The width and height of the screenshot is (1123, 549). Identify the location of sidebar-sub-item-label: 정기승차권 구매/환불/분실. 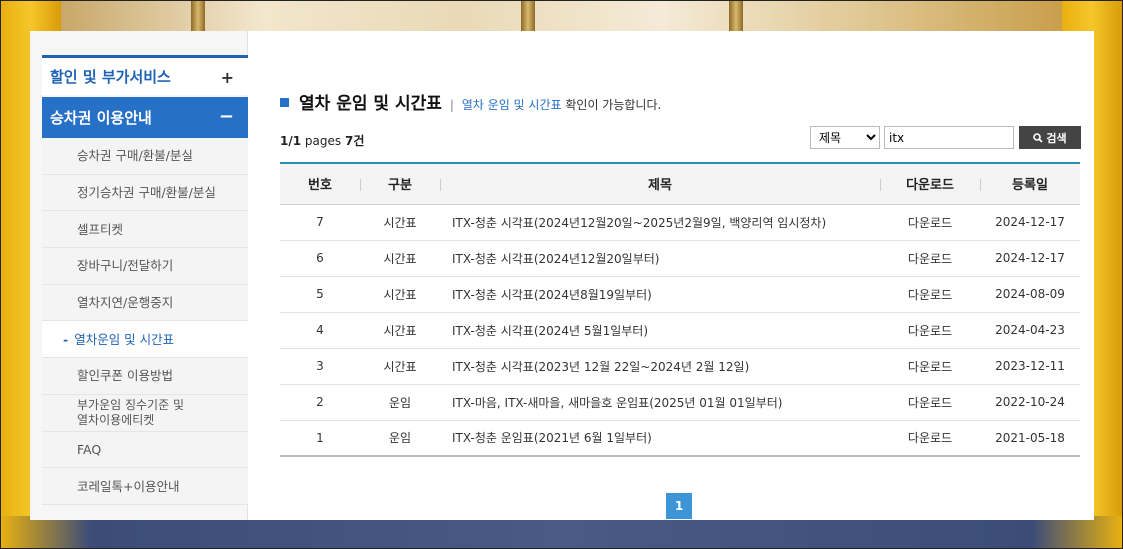
(146, 193).